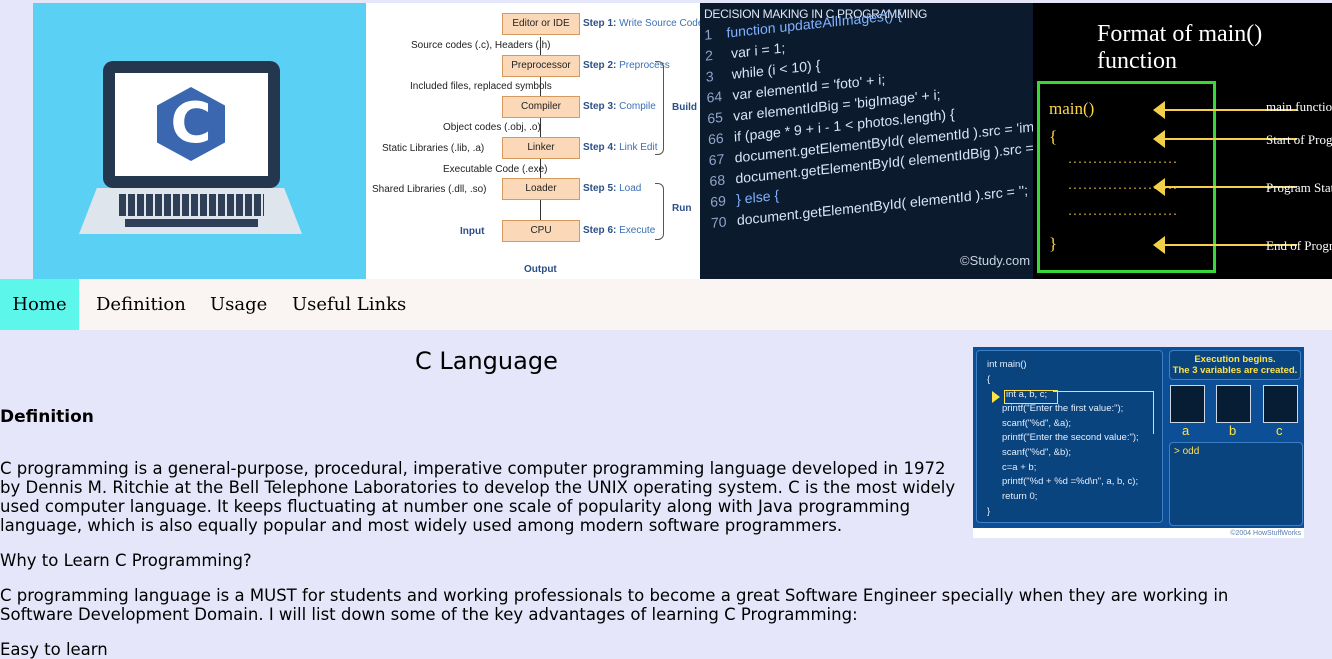  What do you see at coordinates (989, 379) in the screenshot?
I see `exec-code-line: {` at bounding box center [989, 379].